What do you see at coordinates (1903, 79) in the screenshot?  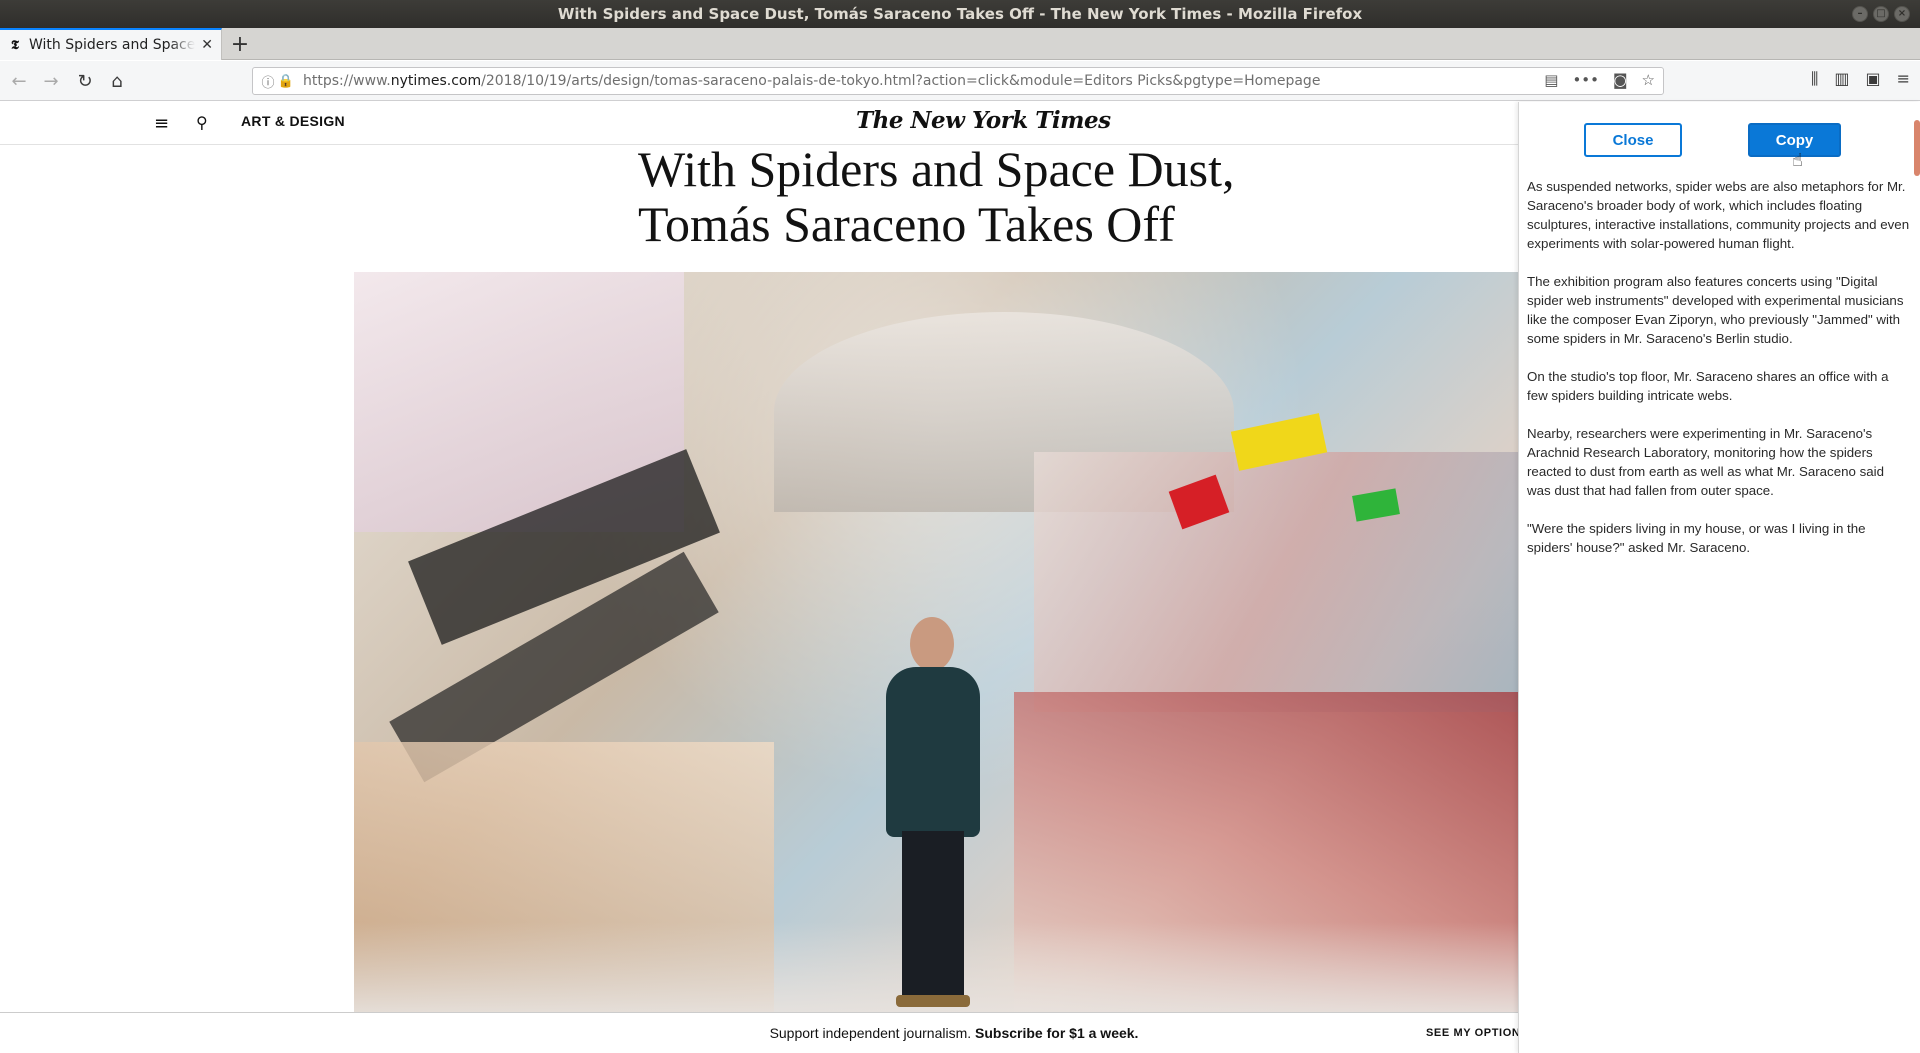 I see `menu-icon: ≡` at bounding box center [1903, 79].